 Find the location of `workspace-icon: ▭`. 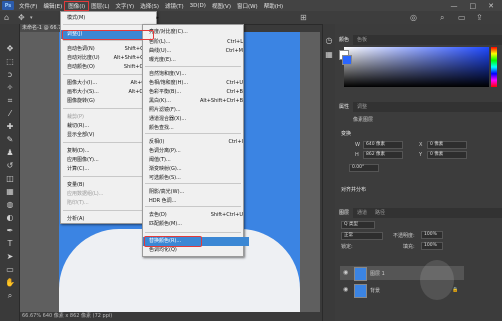

workspace-icon: ▭ is located at coordinates (462, 17).